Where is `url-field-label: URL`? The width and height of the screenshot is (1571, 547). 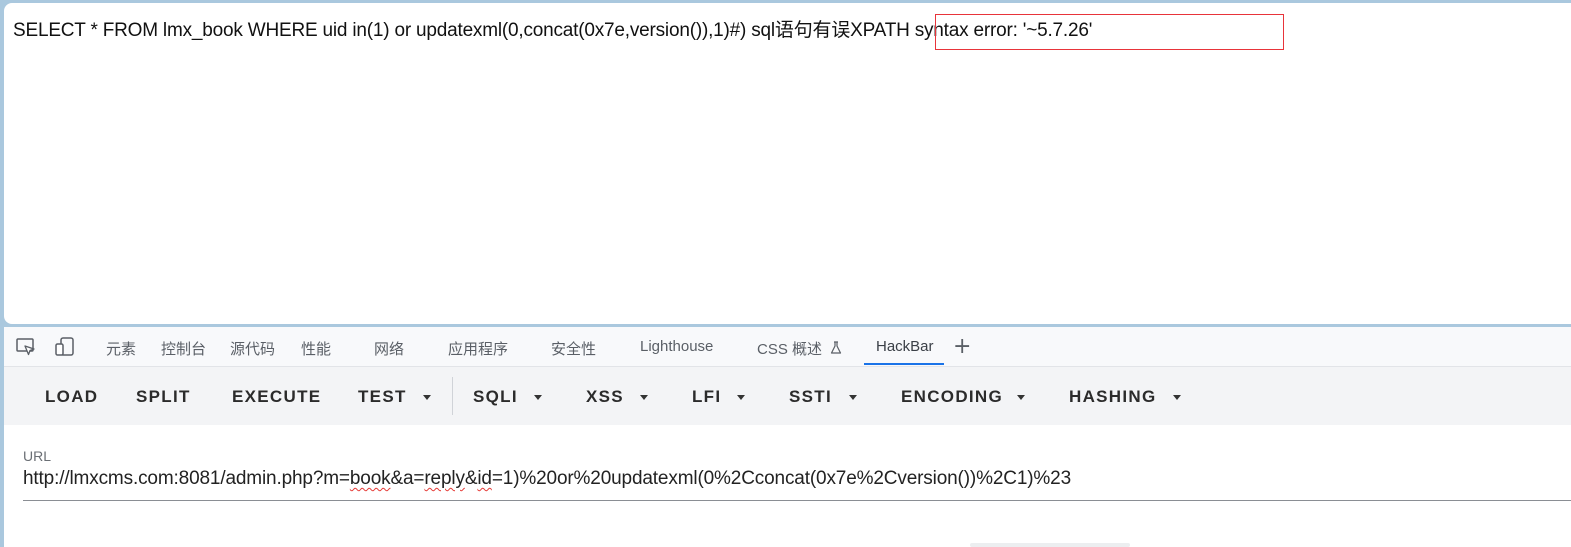
url-field-label: URL is located at coordinates (37, 456).